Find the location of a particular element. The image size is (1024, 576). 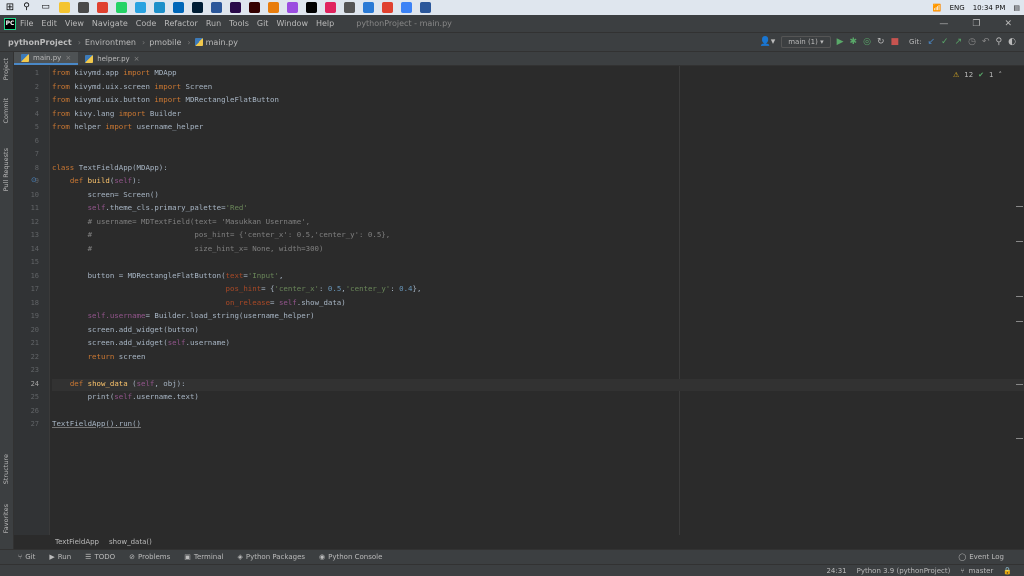

user-icon: 👤▾ is located at coordinates (768, 42).